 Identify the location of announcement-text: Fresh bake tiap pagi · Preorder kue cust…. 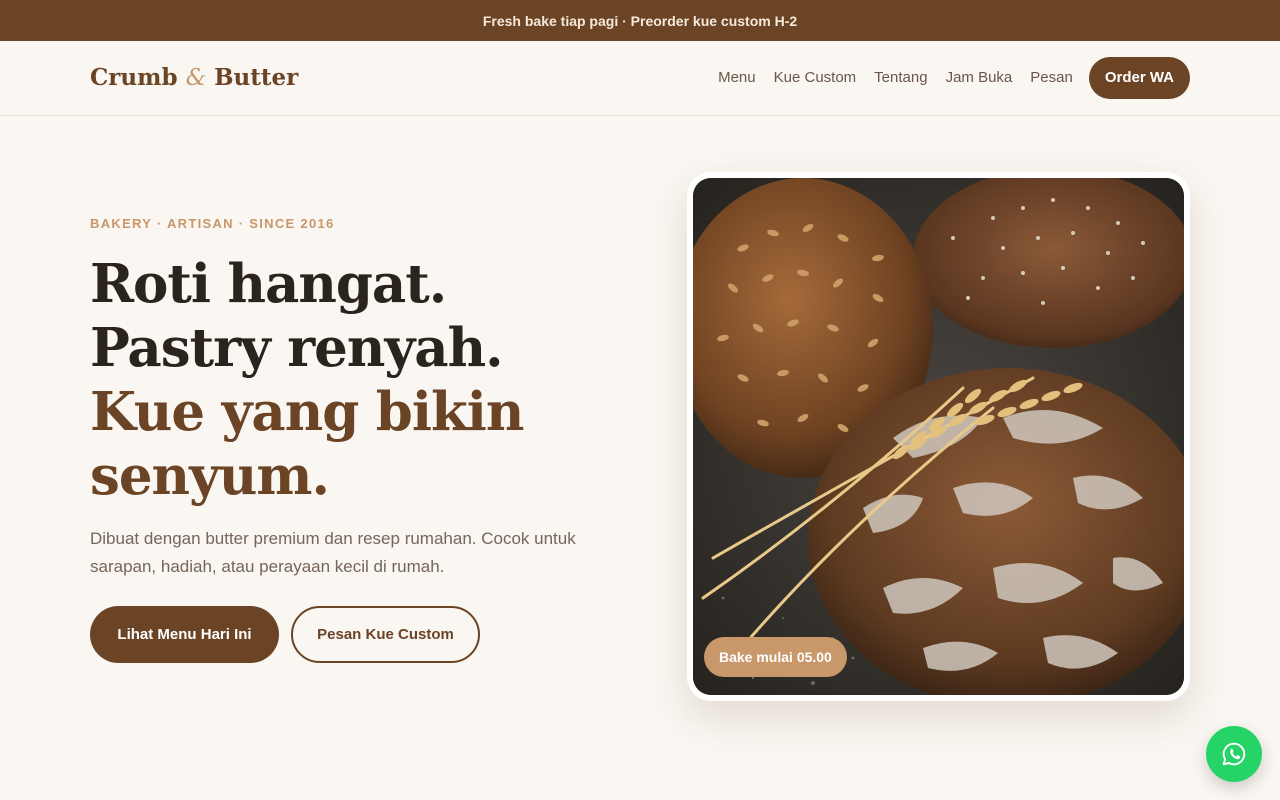
(640, 20).